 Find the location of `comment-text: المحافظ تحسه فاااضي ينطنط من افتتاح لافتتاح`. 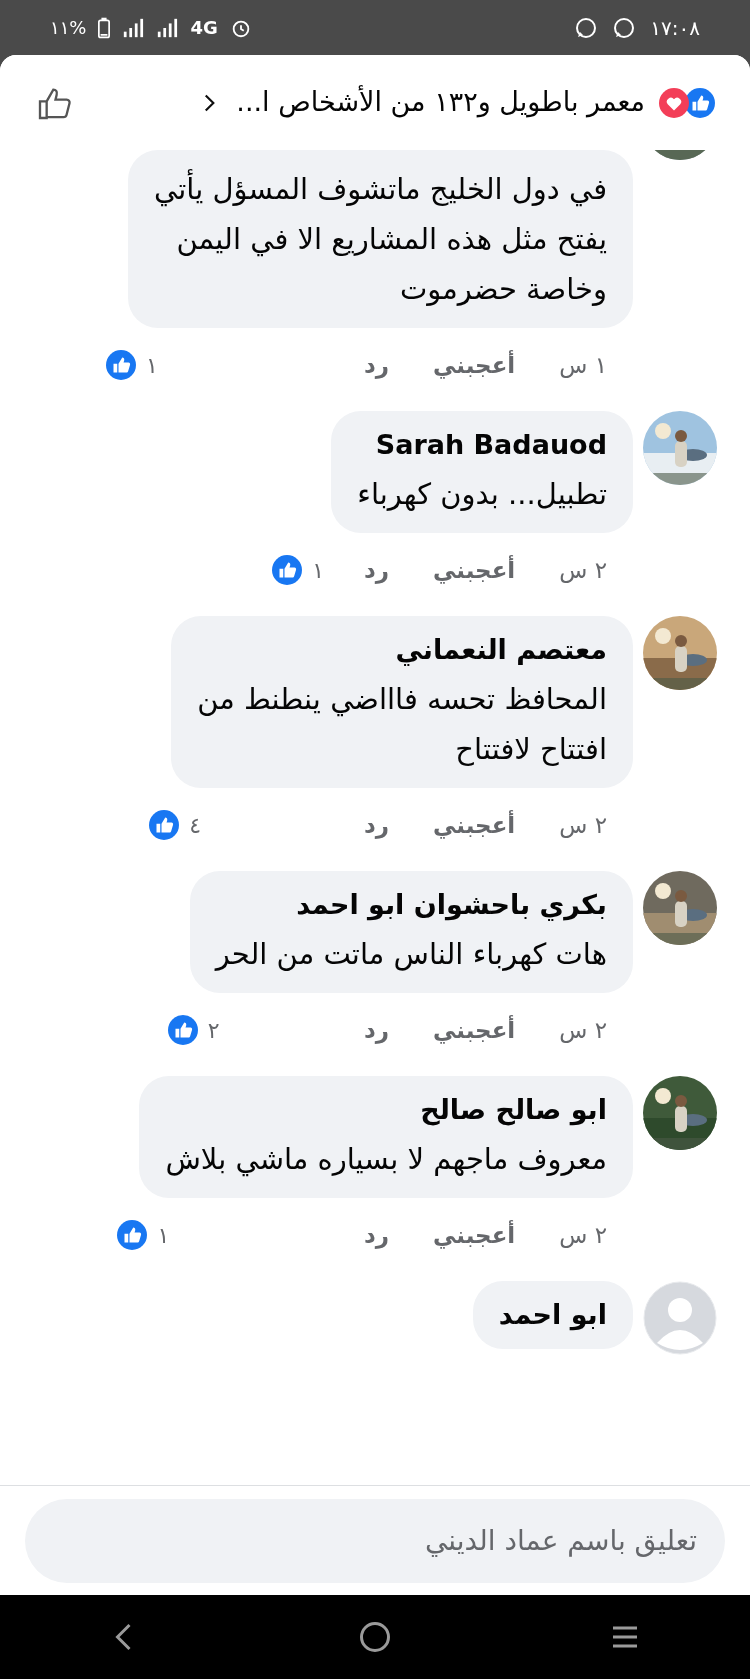

comment-text: المحافظ تحسه فاااضي ينطنط من افتتاح لافتتاح is located at coordinates (402, 724).